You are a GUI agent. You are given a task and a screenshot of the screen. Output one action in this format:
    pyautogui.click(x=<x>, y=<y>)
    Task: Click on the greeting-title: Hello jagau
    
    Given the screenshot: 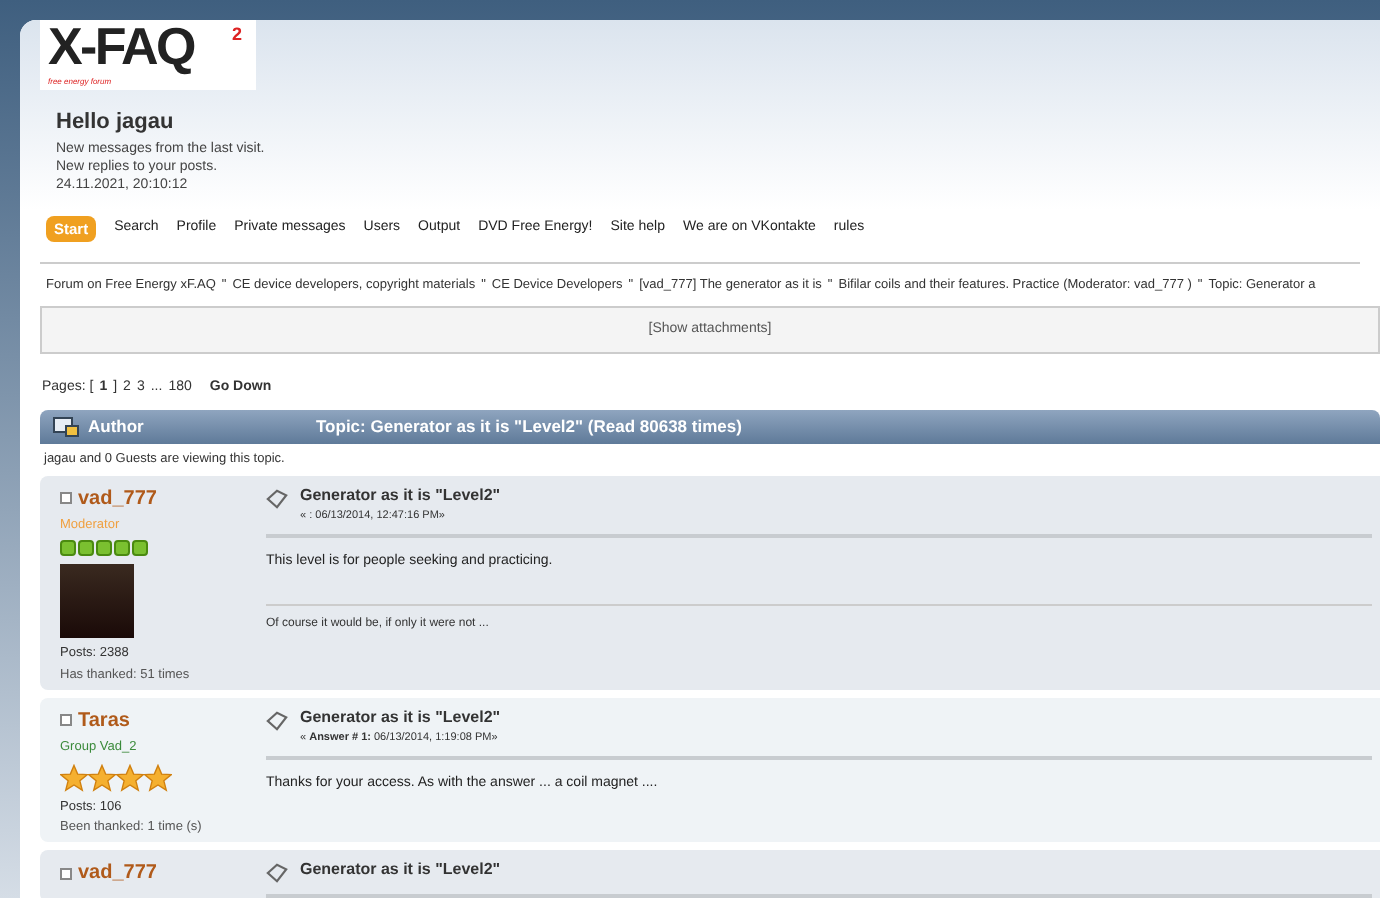 What is the action you would take?
    pyautogui.click(x=116, y=123)
    